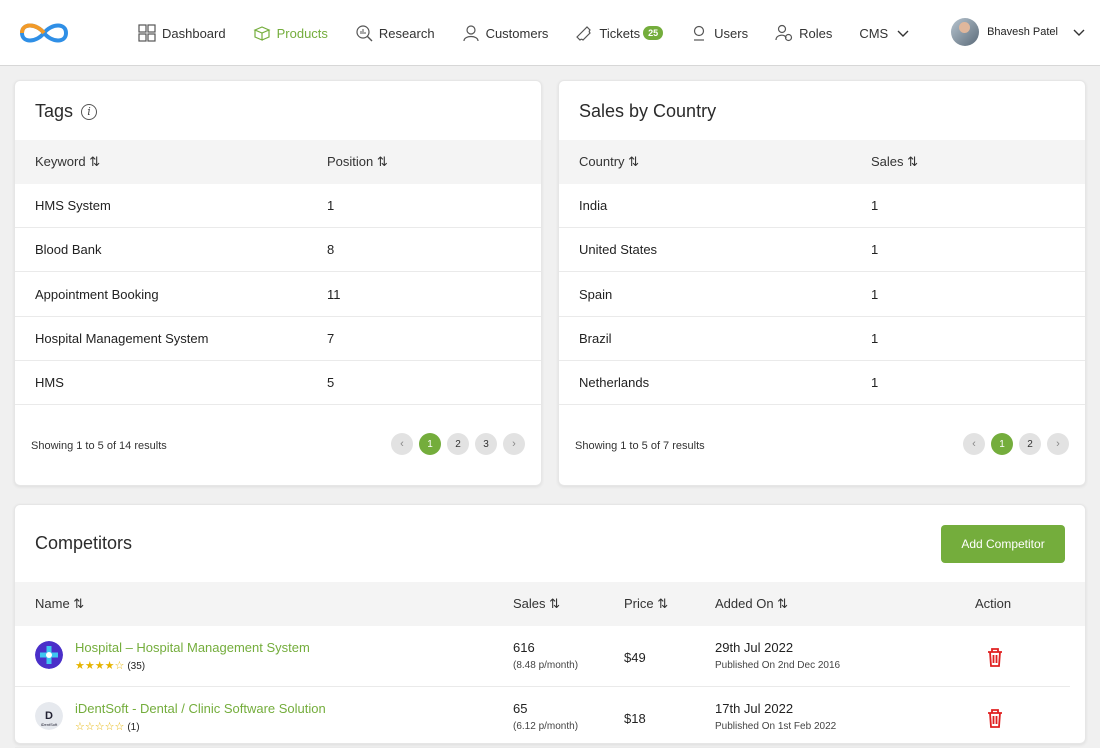  What do you see at coordinates (122, 338) in the screenshot?
I see `keyword-cell: Hospital Management System` at bounding box center [122, 338].